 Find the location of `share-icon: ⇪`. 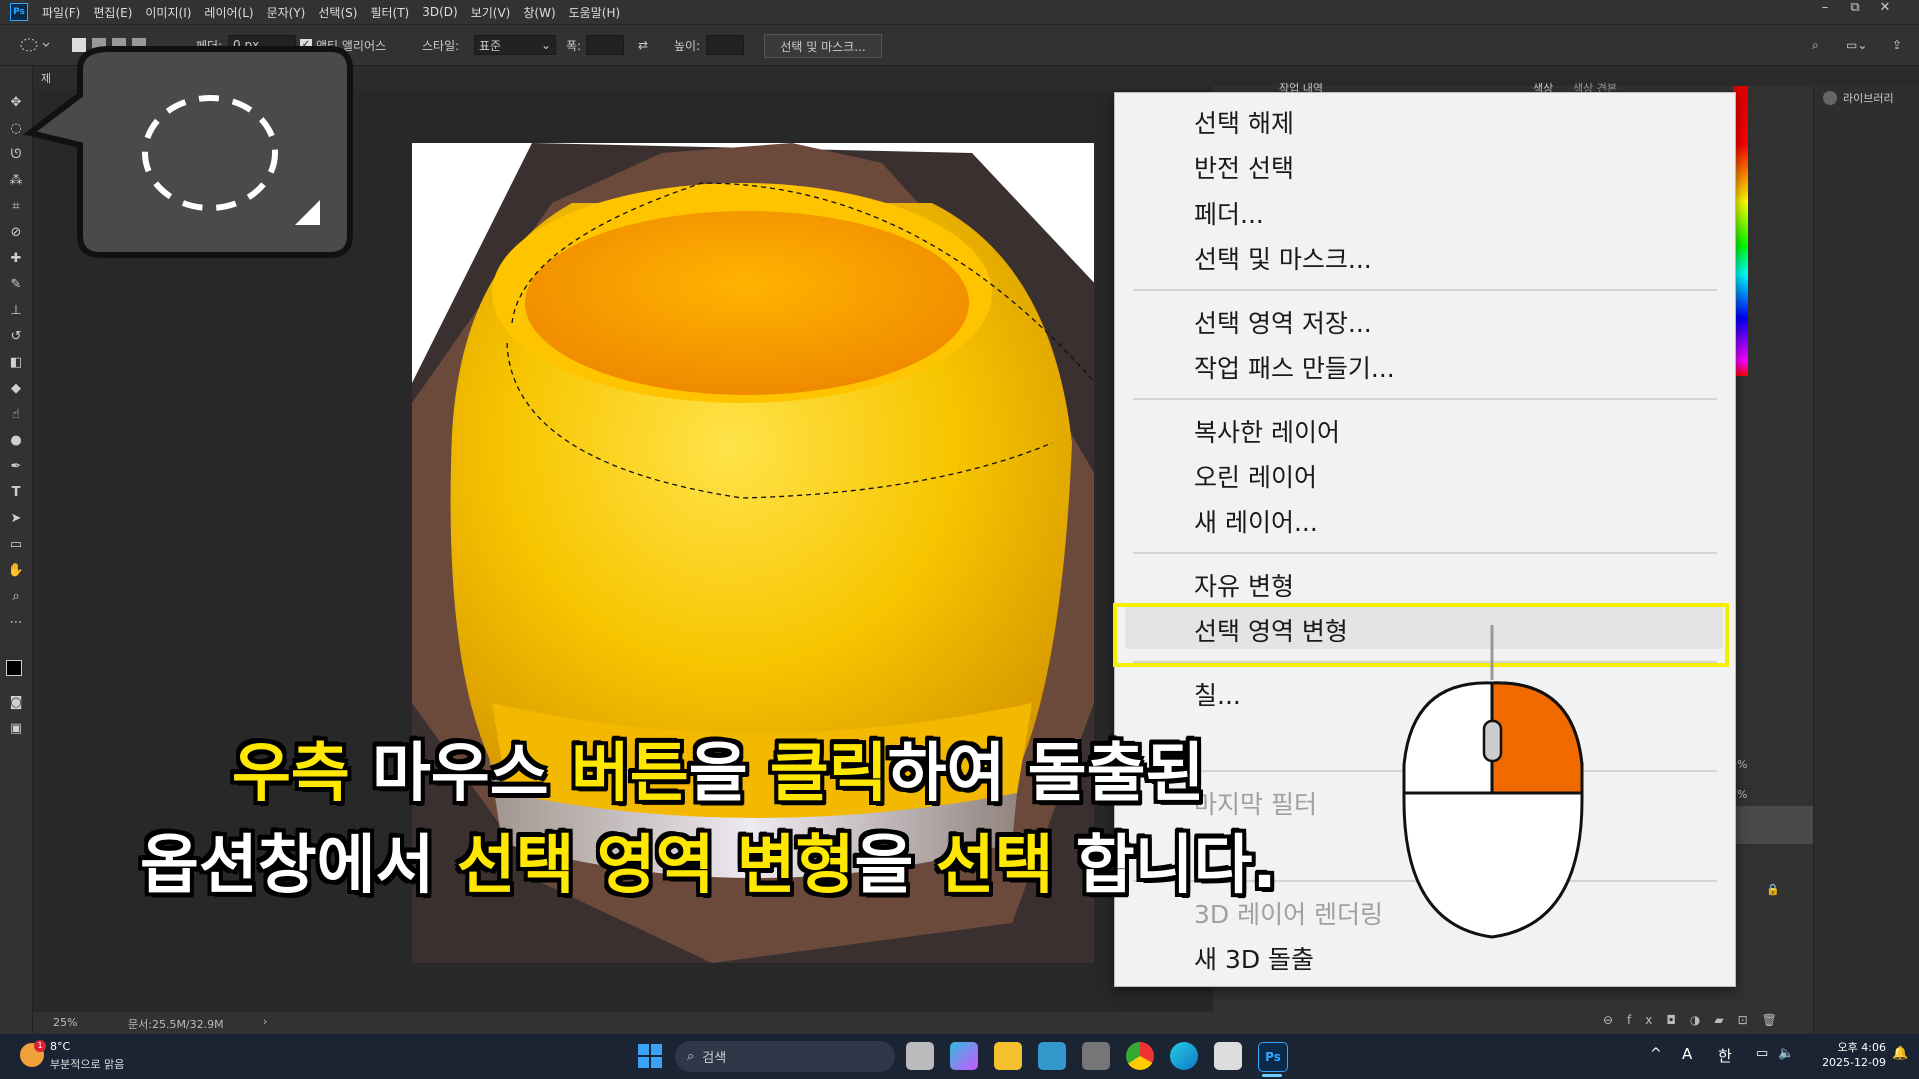

share-icon: ⇪ is located at coordinates (1897, 45).